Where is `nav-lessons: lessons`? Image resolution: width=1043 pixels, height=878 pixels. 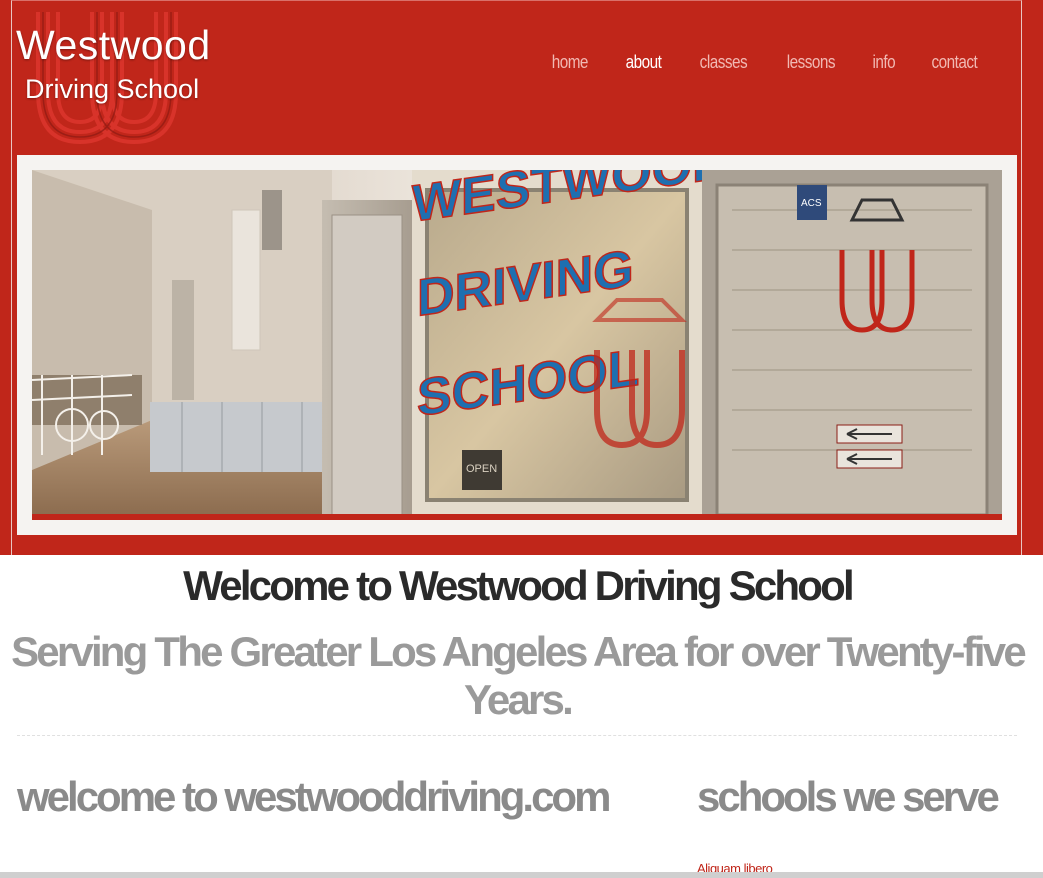
nav-lessons: lessons is located at coordinates (810, 62).